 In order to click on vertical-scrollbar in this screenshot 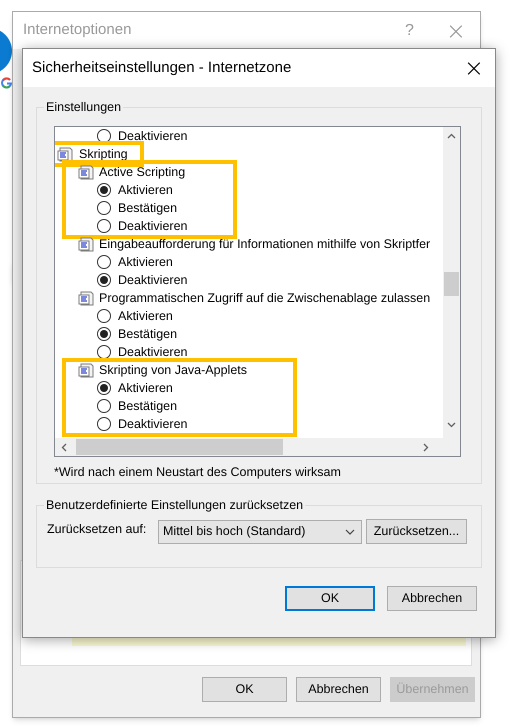, I will do `click(451, 282)`.